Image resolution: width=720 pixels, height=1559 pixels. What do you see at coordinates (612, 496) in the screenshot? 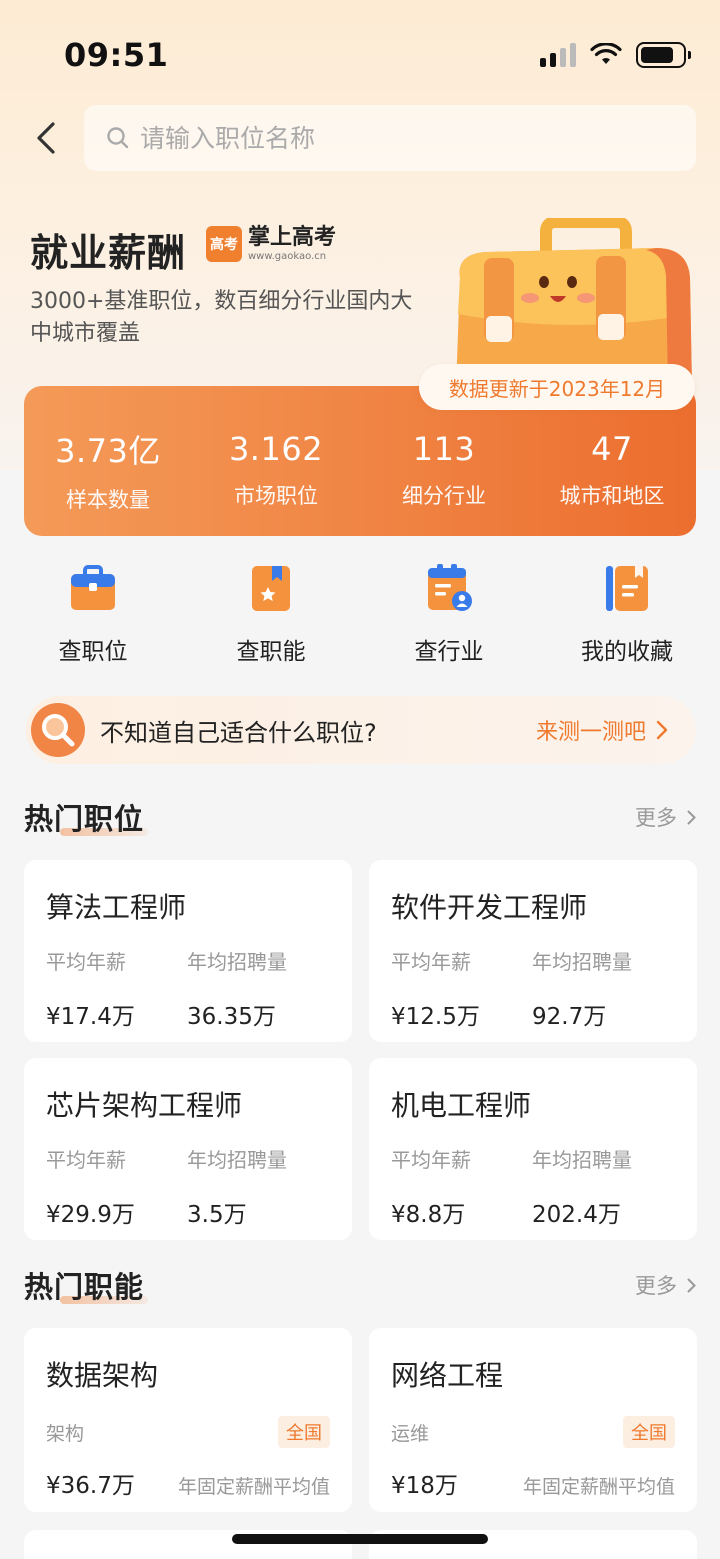
I see `stat-label: 城市和地区` at bounding box center [612, 496].